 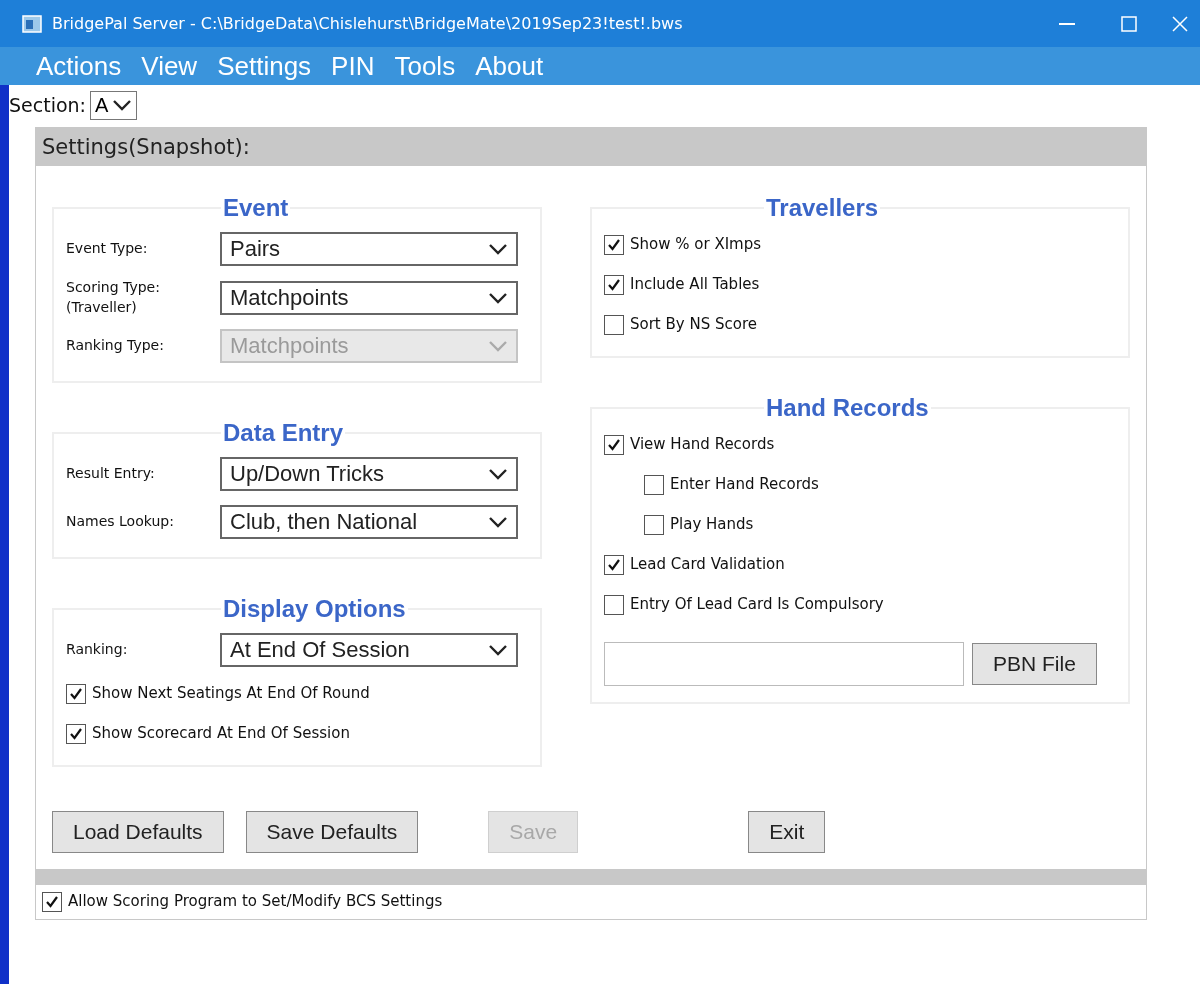 What do you see at coordinates (138, 832) in the screenshot?
I see `dialog-button: Load Defaults` at bounding box center [138, 832].